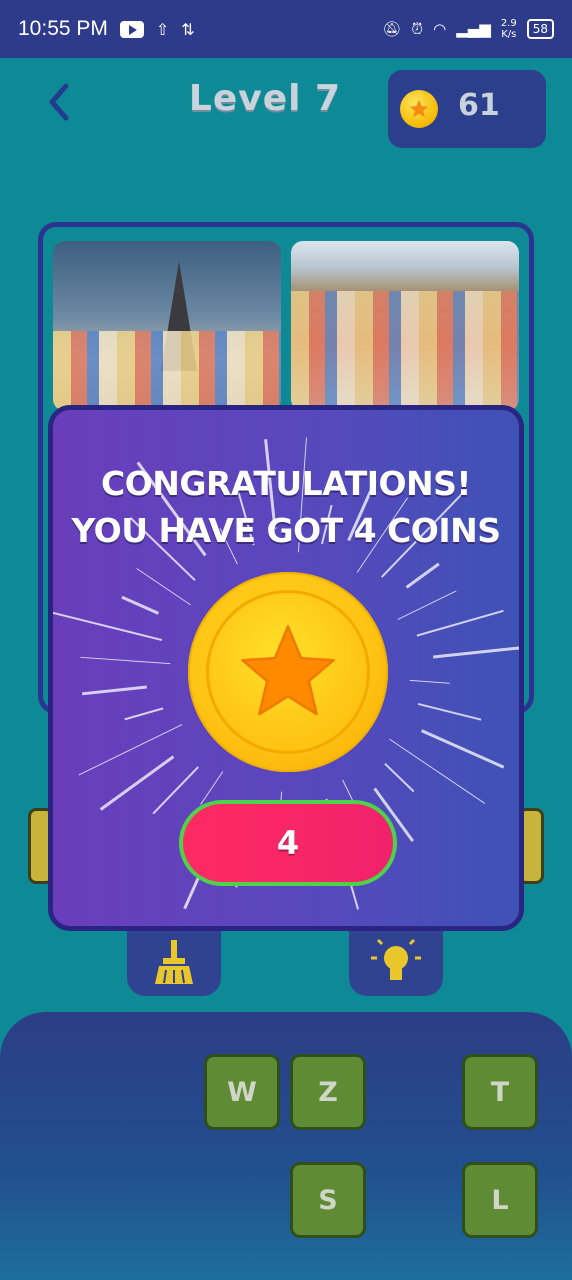 The width and height of the screenshot is (572, 1280). I want to click on coin-inner-ring, so click(288, 672).